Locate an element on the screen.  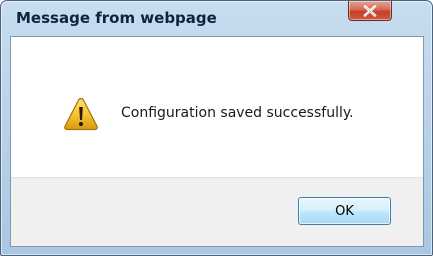
ok-button: OK is located at coordinates (344, 211).